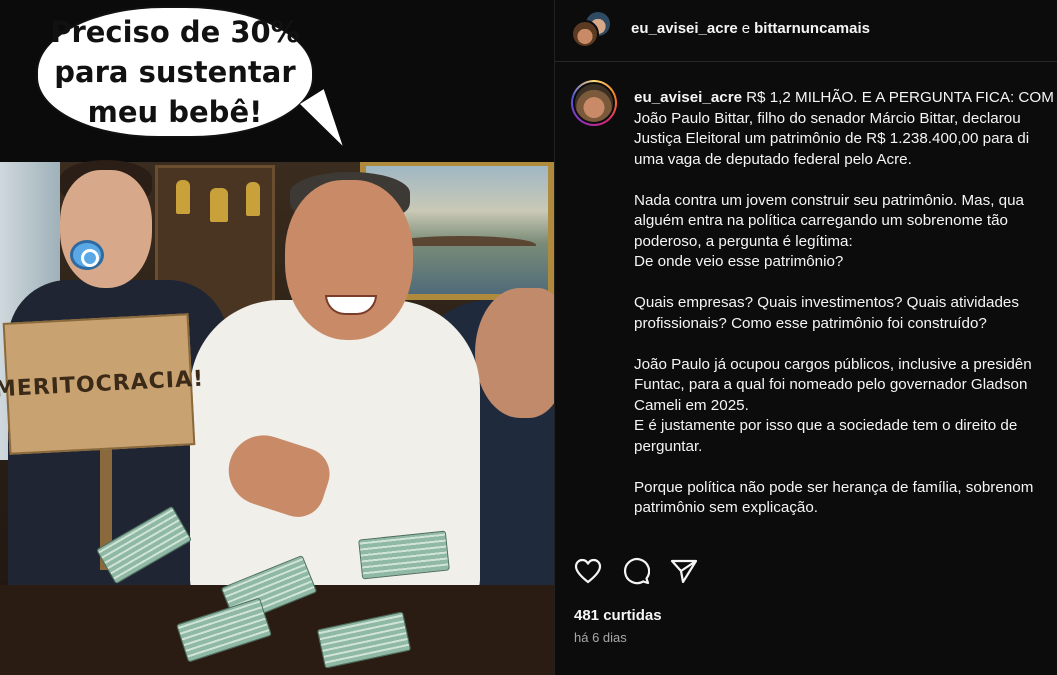  What do you see at coordinates (691, 405) in the screenshot?
I see `caption-line: Cameli em 2025.` at bounding box center [691, 405].